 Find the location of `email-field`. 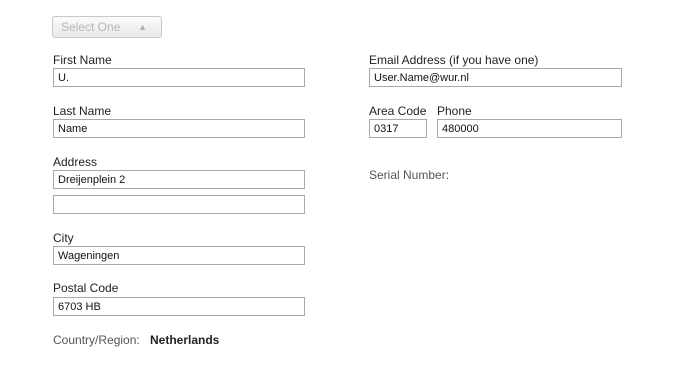

email-field is located at coordinates (495, 77).